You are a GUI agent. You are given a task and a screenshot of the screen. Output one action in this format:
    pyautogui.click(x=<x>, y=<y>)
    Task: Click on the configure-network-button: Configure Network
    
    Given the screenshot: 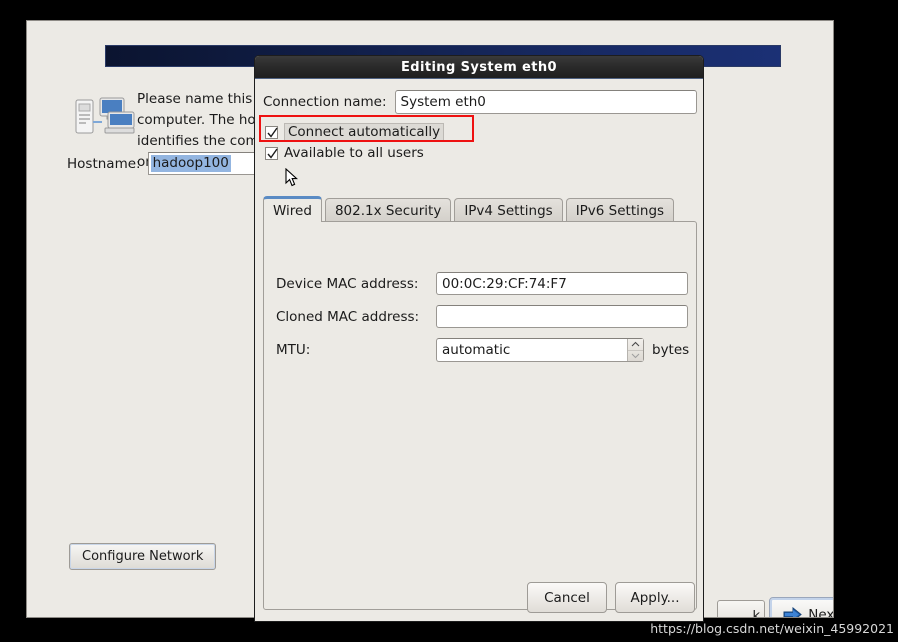 What is the action you would take?
    pyautogui.click(x=143, y=556)
    